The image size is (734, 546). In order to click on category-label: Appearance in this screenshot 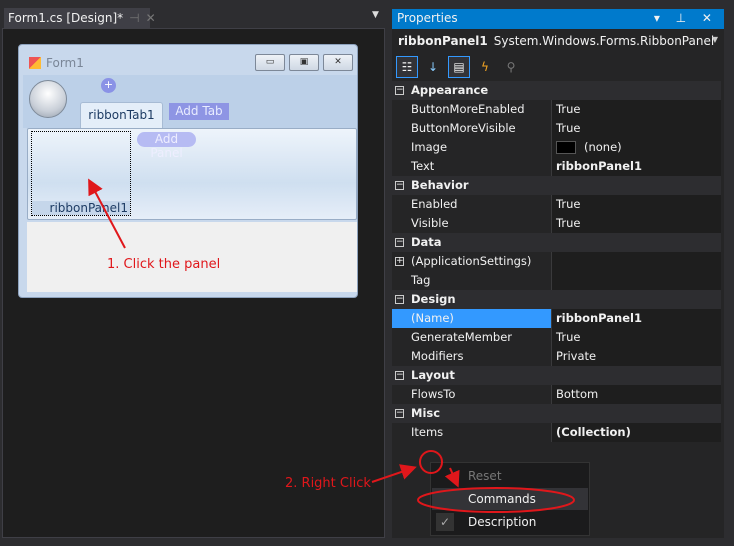, I will do `click(450, 90)`.